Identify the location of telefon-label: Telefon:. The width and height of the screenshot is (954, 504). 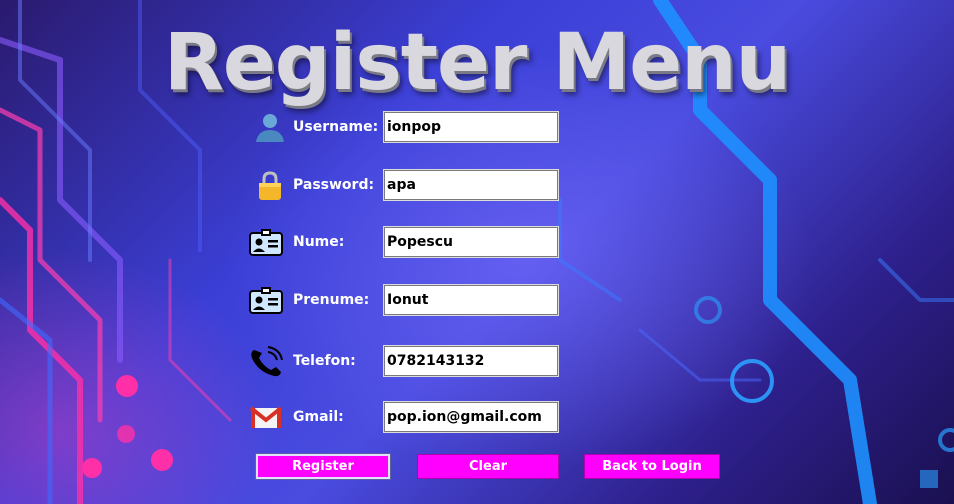
(324, 361).